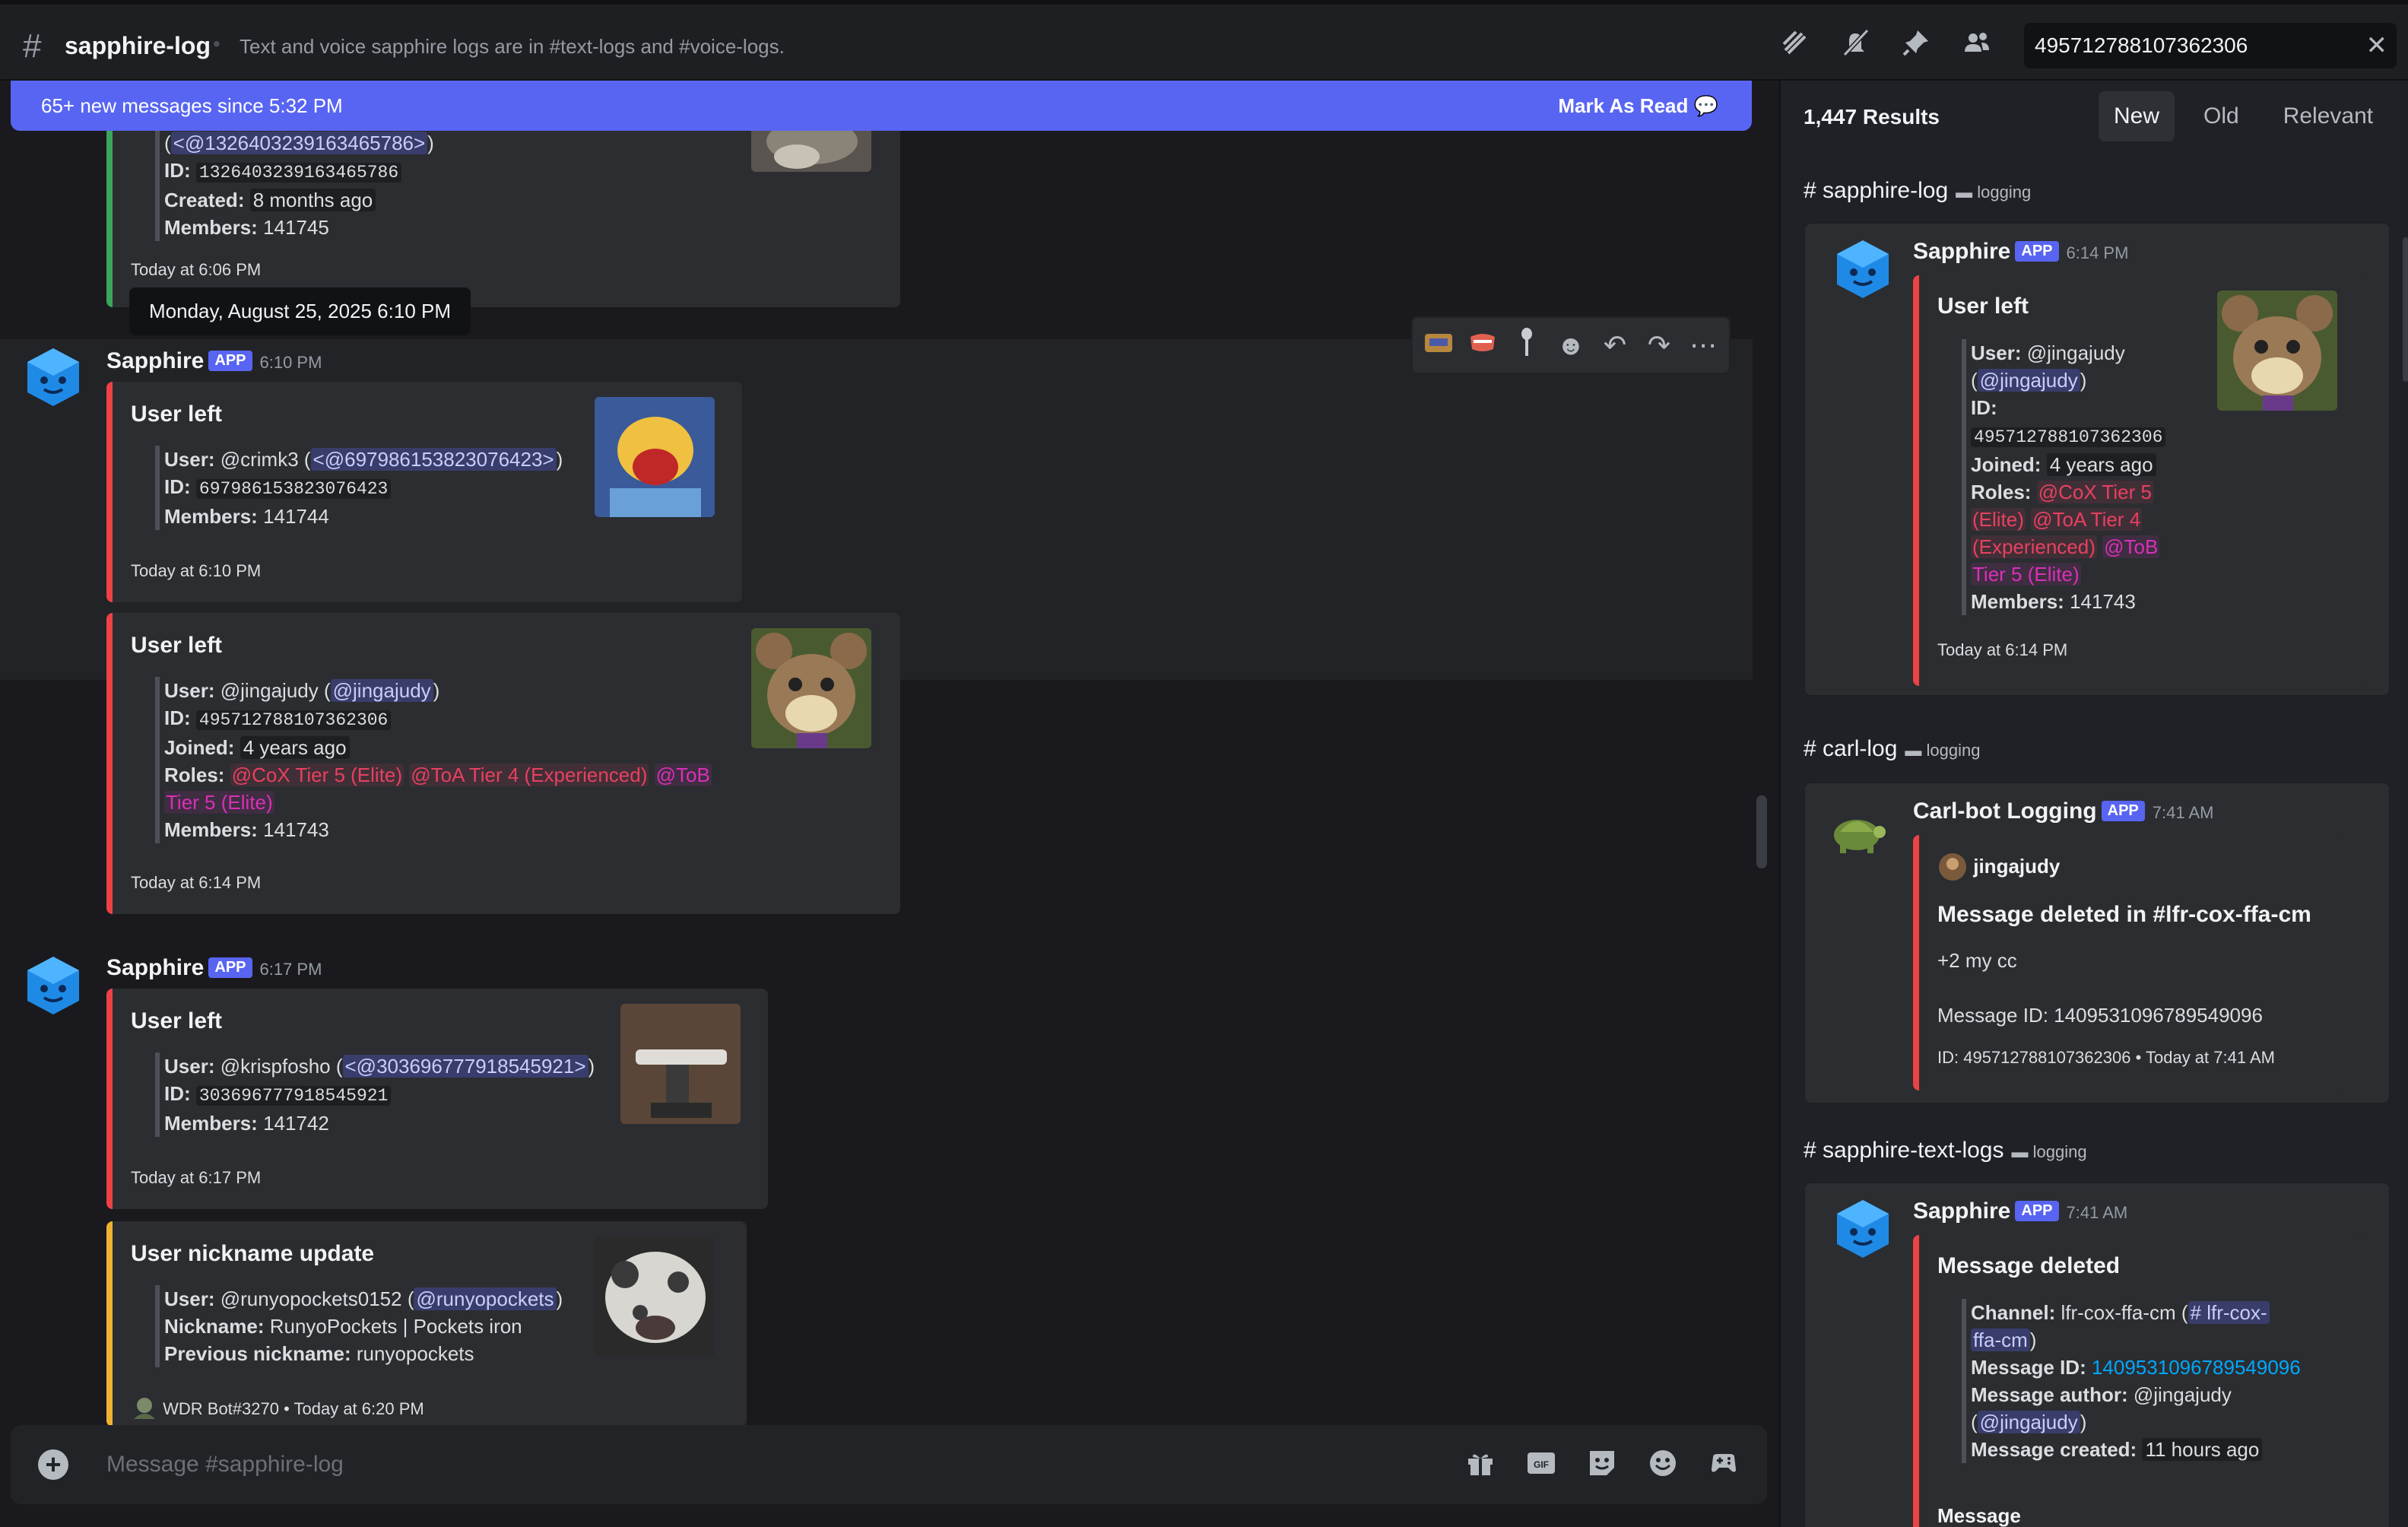 This screenshot has height=1527, width=2408. I want to click on carl-bot-avatar, so click(1860, 836).